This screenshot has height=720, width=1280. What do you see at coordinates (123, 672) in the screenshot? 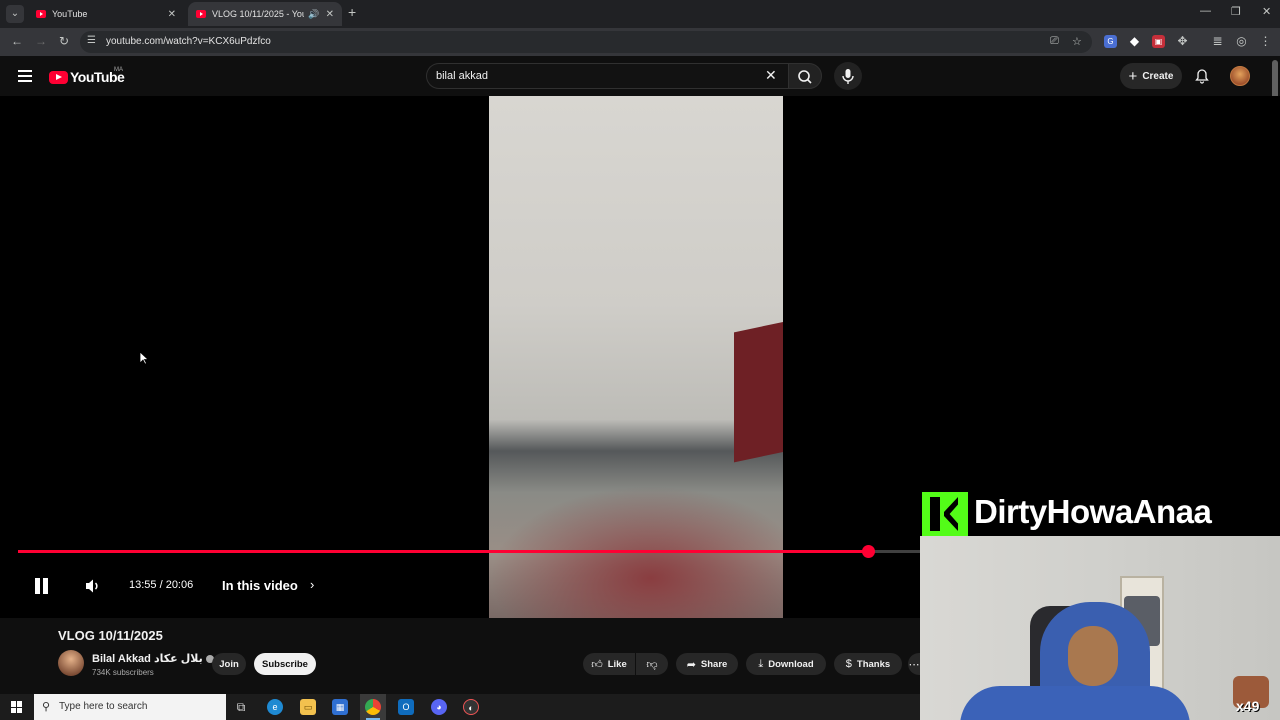
I see `subscriber-count: 734K subscribers` at bounding box center [123, 672].